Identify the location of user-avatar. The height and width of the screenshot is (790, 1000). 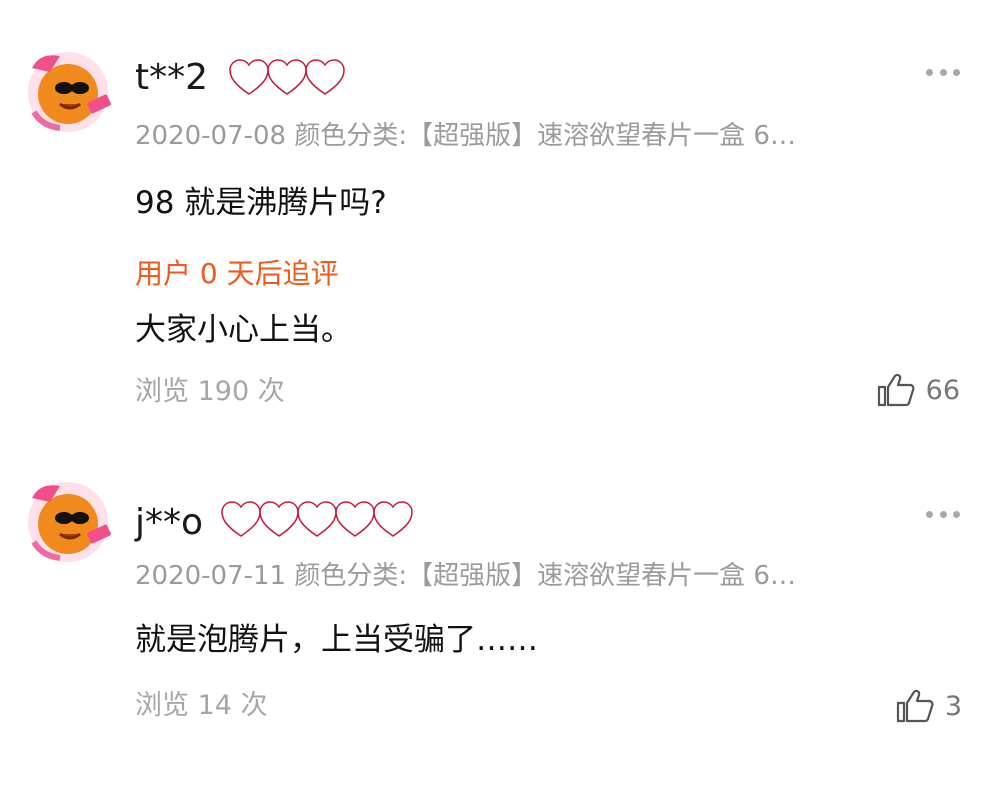
(68, 520).